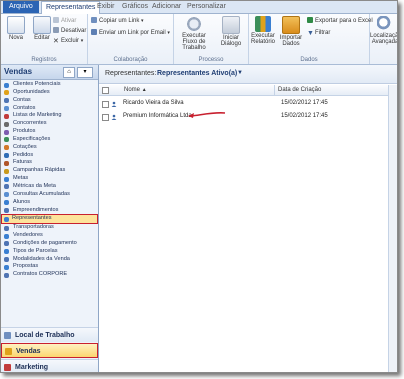 The width and height of the screenshot is (404, 379). I want to click on table-row: Ricardo Vieira da Silva 15/02/2012 17:45, so click(248, 103).